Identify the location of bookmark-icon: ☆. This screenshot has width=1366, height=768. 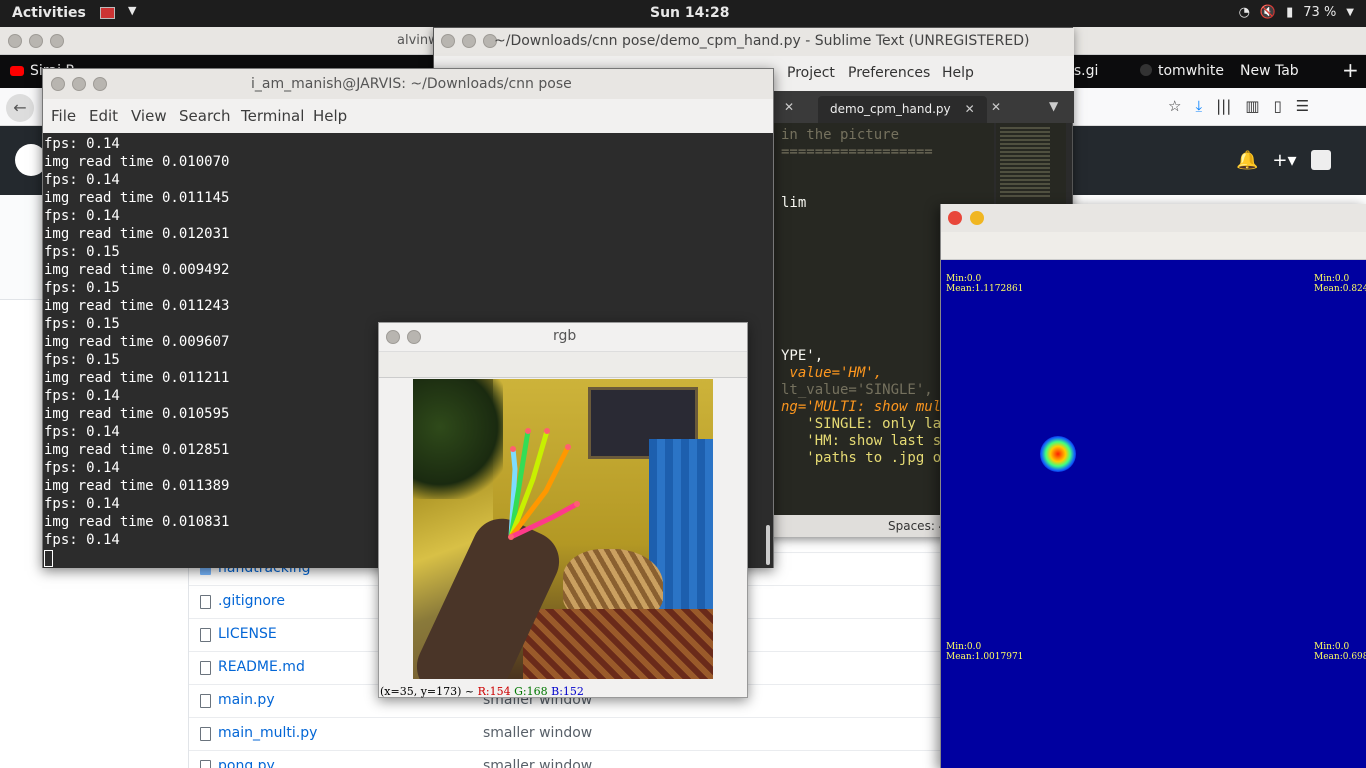
(1174, 106).